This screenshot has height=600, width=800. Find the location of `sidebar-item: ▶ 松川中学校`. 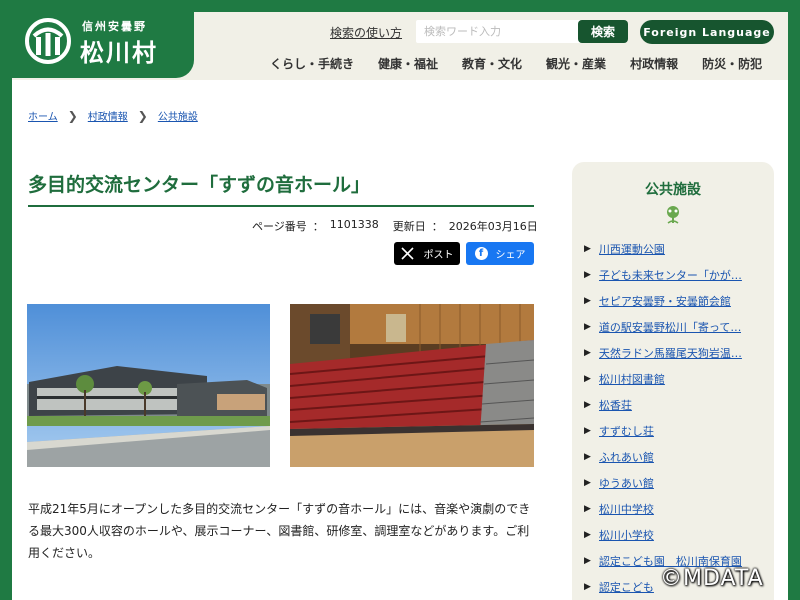

sidebar-item: ▶ 松川中学校 is located at coordinates (673, 509).